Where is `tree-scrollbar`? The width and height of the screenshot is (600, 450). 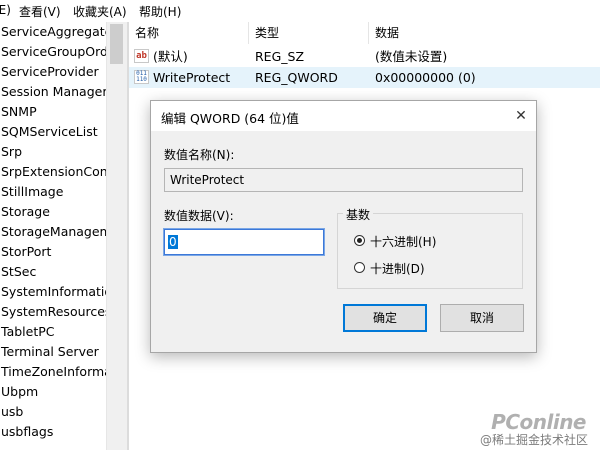
tree-scrollbar is located at coordinates (116, 236).